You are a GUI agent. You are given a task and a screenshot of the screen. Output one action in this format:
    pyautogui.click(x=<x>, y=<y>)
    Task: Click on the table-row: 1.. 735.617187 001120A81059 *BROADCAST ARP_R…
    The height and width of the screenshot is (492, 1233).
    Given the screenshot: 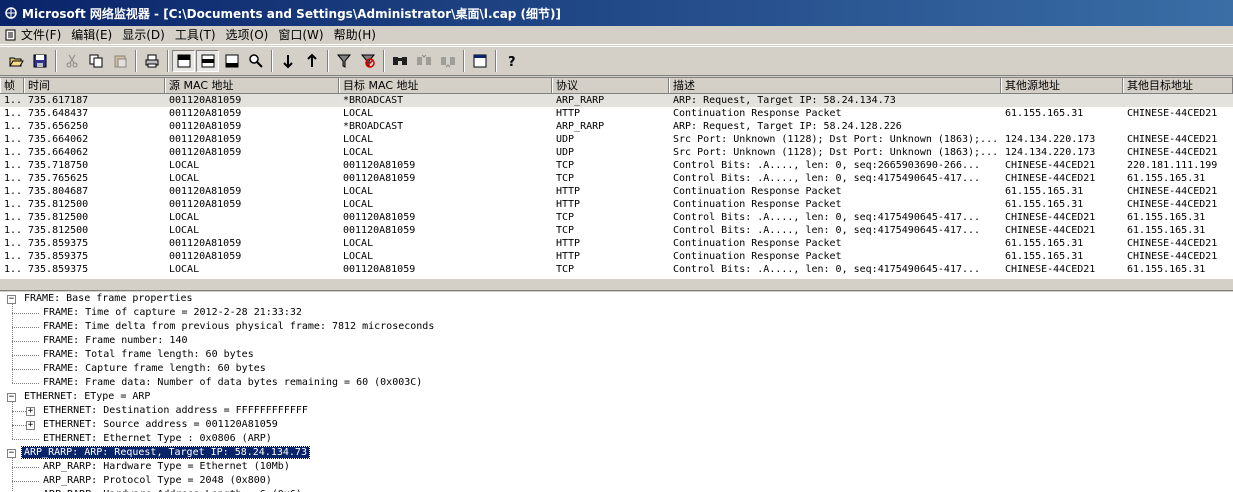 What is the action you would take?
    pyautogui.click(x=616, y=100)
    